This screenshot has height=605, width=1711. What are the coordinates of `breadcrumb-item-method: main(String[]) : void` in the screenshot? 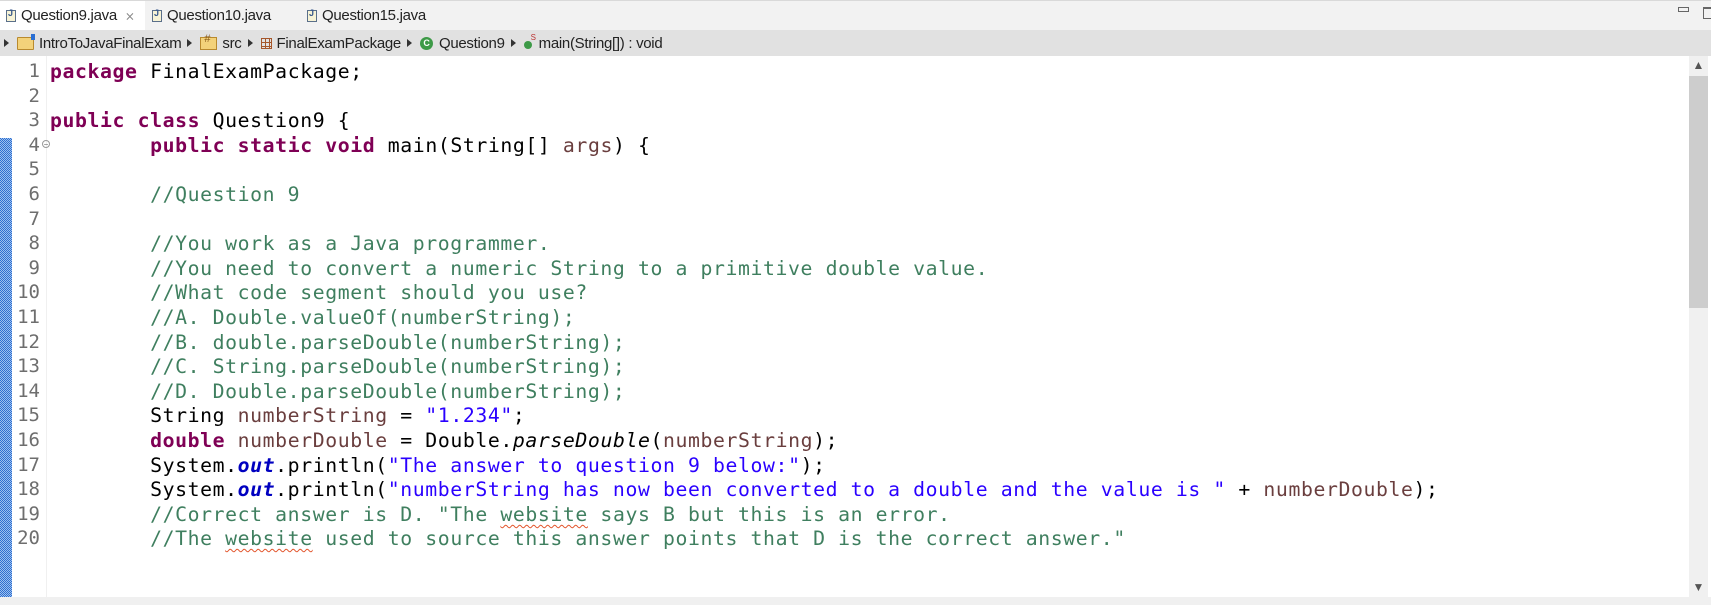 It's located at (593, 42).